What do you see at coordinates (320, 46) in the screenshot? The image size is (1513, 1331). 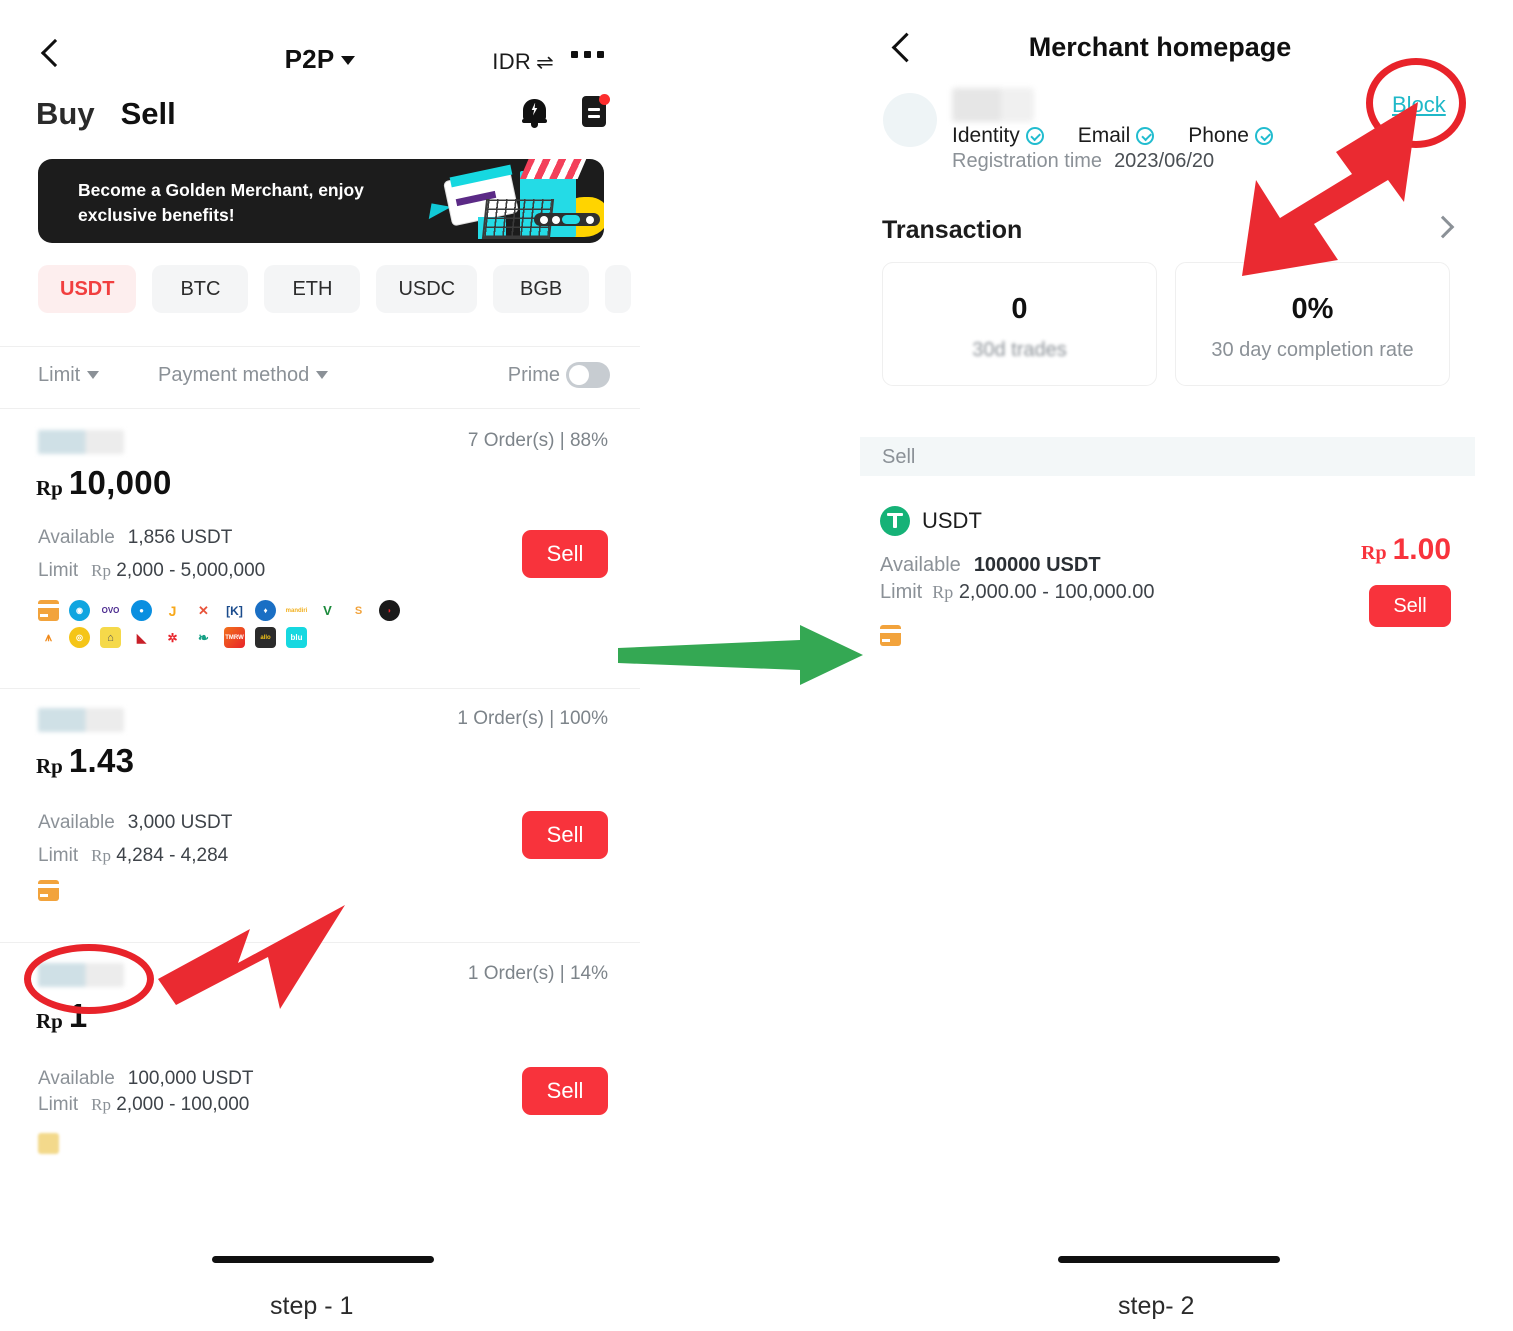 I see `left-navbar: P2P IDR ⇌` at bounding box center [320, 46].